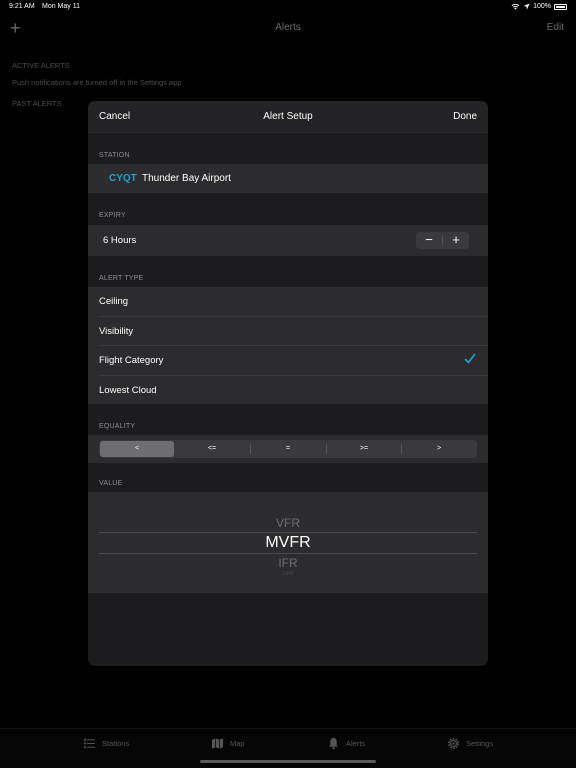 The image size is (576, 768). I want to click on tab-stations: Stations, so click(106, 743).